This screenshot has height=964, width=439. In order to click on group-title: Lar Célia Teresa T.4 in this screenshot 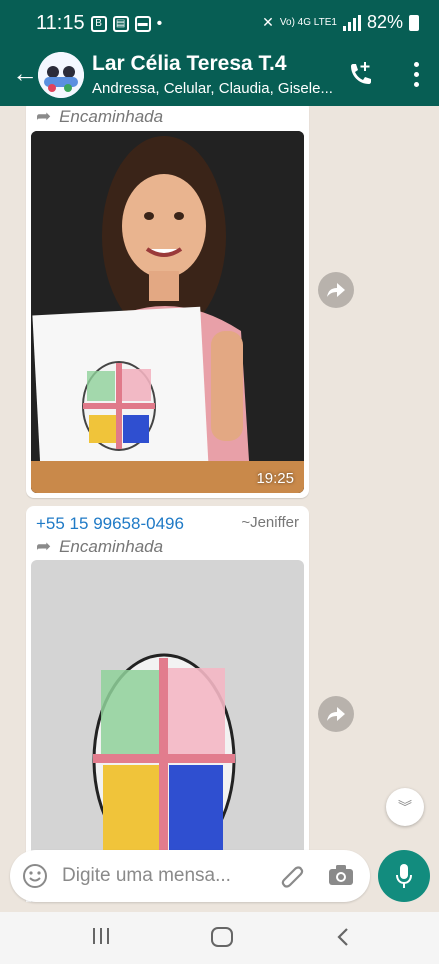, I will do `click(189, 64)`.